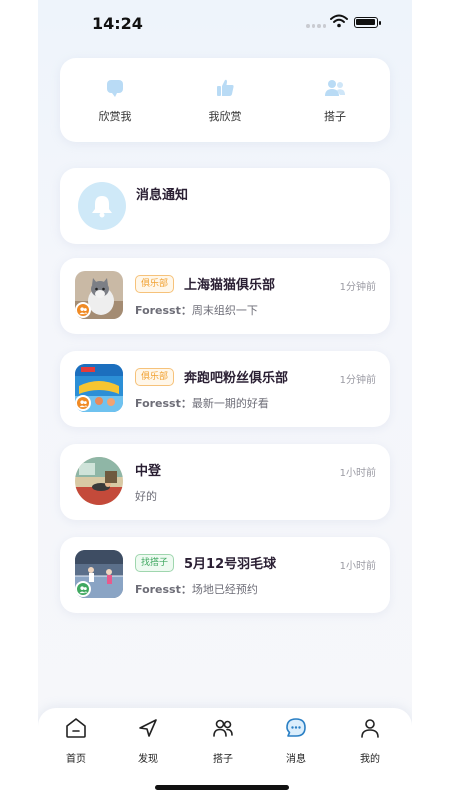 The height and width of the screenshot is (800, 450). I want to click on compass-icon, so click(148, 728).